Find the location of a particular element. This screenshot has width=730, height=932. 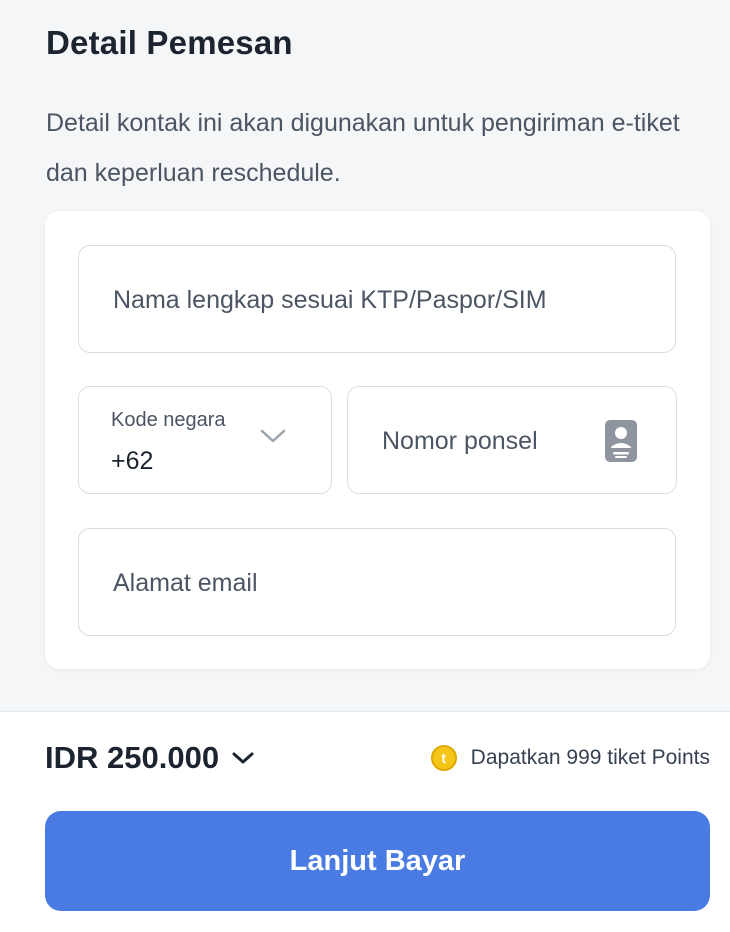

price-value: IDR 250.000 is located at coordinates (132, 757).